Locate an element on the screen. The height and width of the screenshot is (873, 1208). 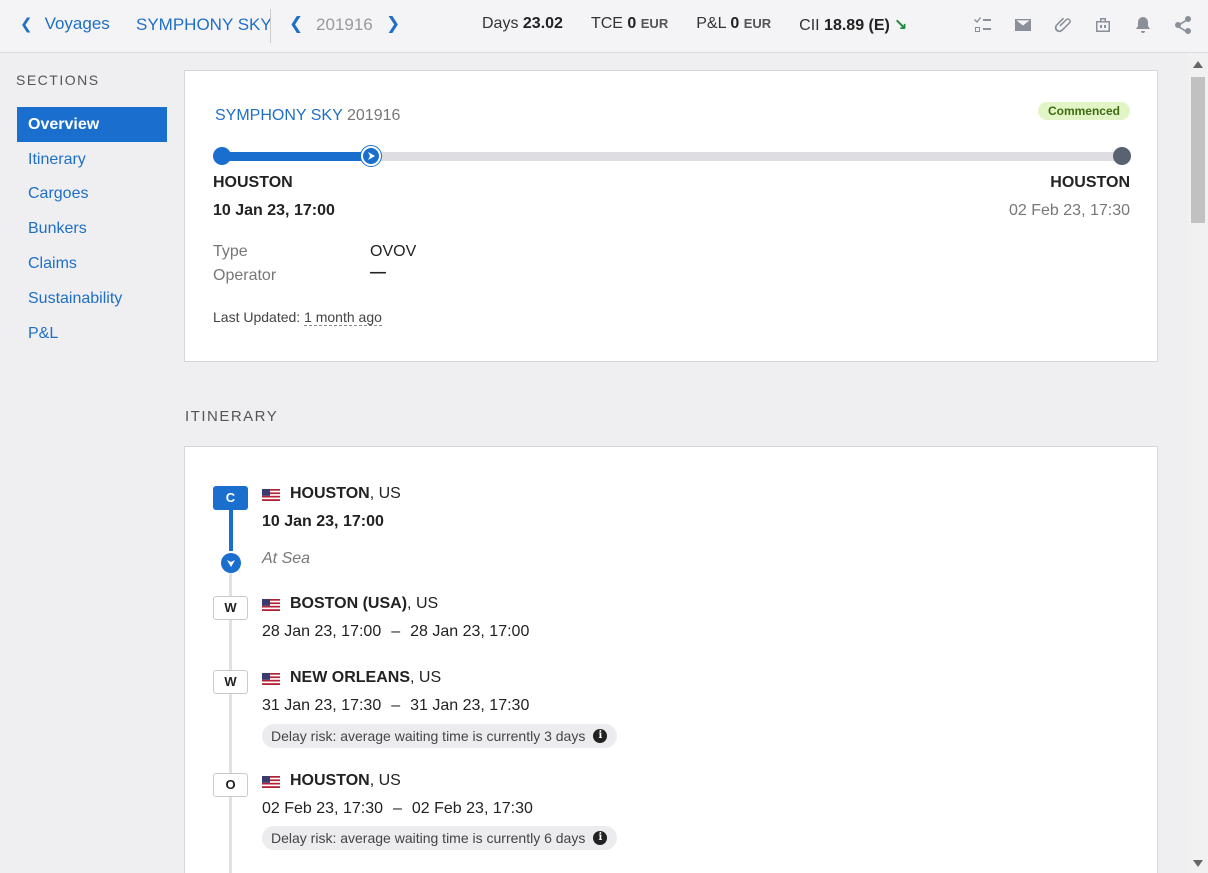
voyage-number: 201916 is located at coordinates (344, 24).